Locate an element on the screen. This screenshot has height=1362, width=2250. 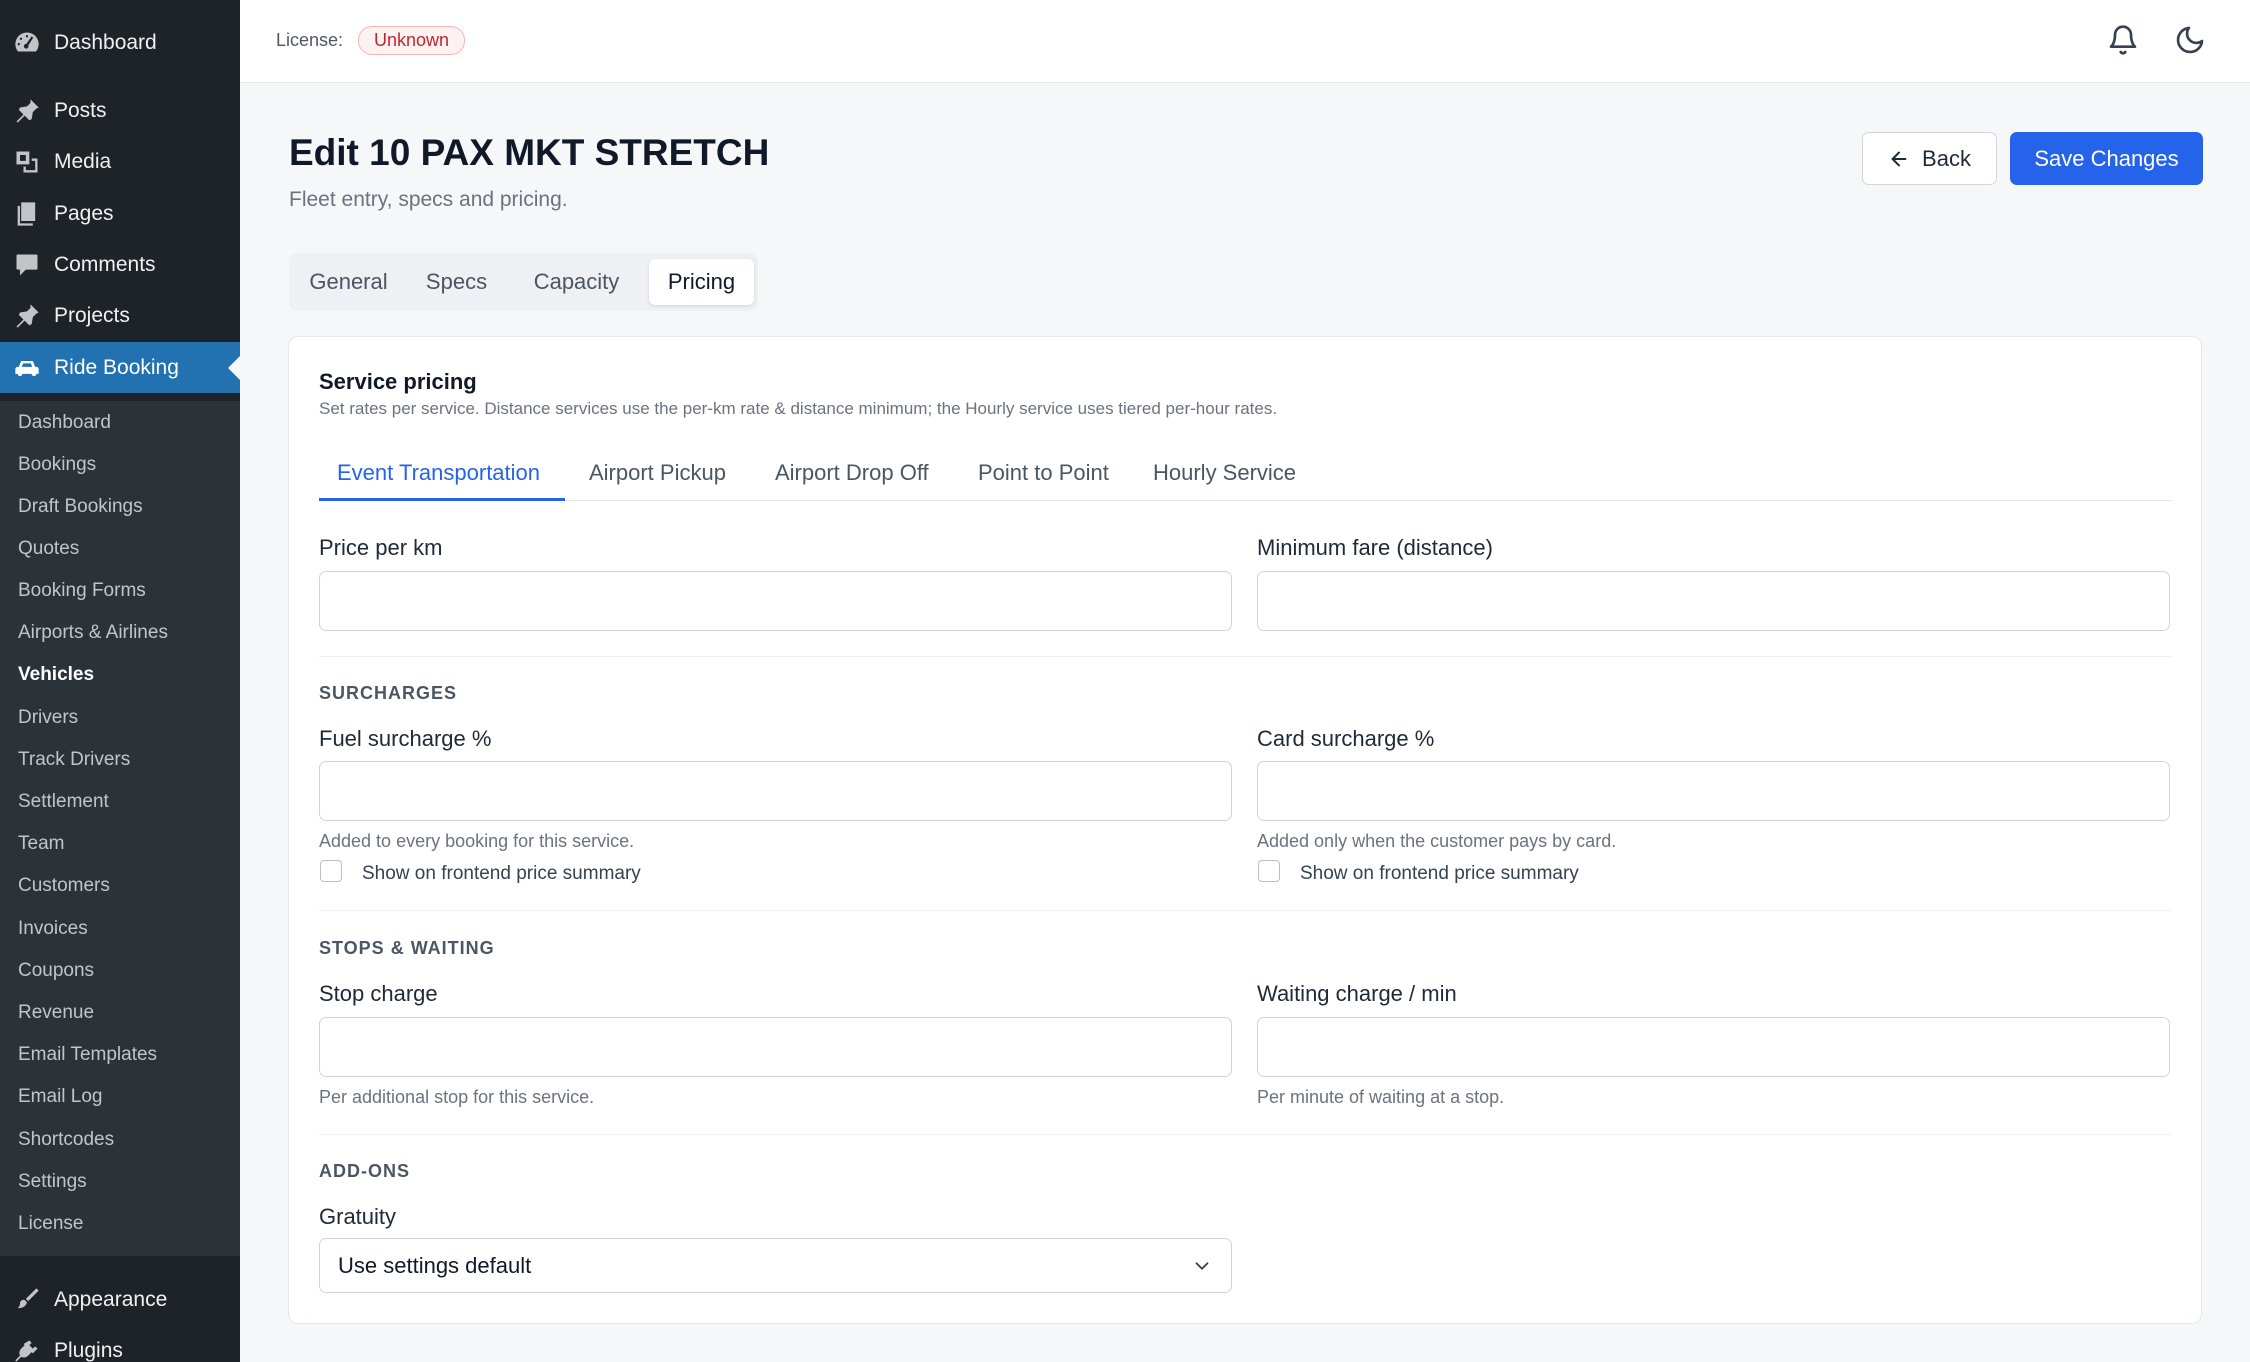
gratuity-select: Use settings default is located at coordinates (775, 1265).